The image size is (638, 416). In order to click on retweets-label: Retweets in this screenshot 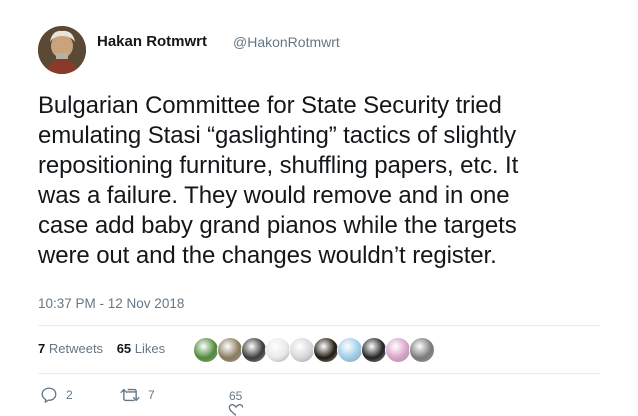, I will do `click(76, 348)`.